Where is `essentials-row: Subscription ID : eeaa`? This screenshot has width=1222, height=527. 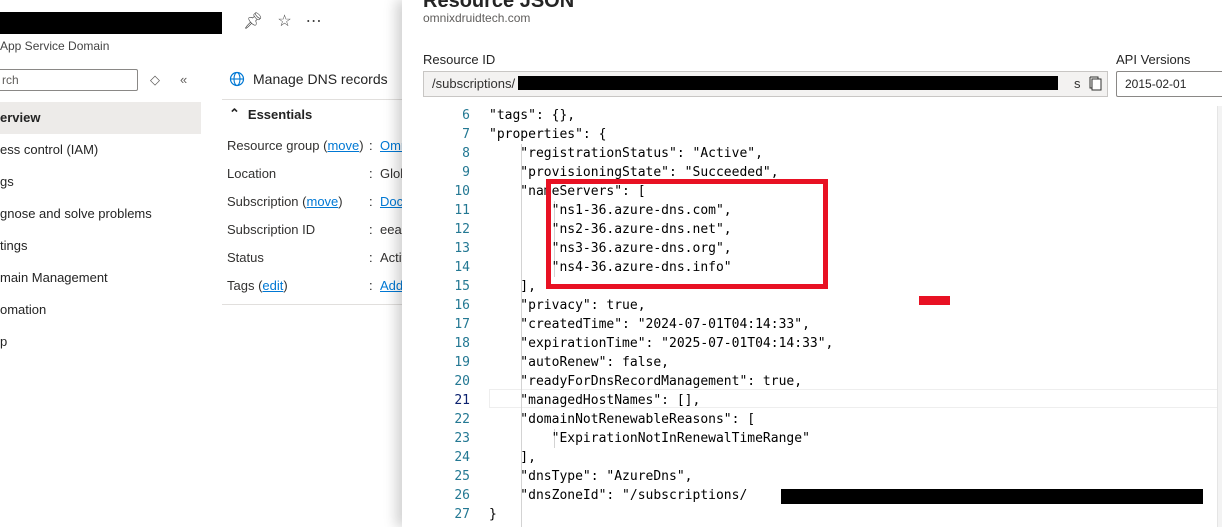 essentials-row: Subscription ID : eeaa is located at coordinates (318, 229).